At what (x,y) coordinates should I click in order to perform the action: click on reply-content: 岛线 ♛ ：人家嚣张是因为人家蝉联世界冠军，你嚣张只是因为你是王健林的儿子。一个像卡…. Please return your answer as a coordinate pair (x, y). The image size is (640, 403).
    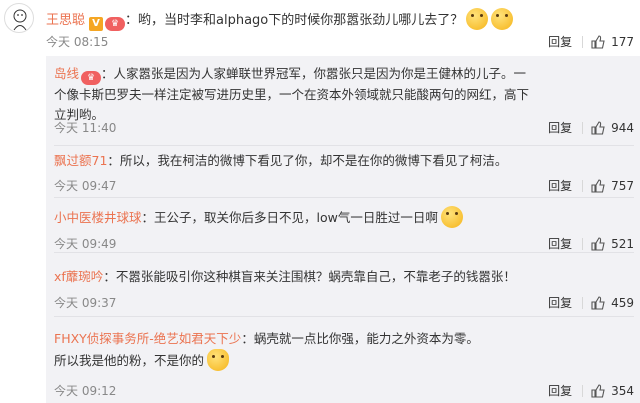
    Looking at the image, I should click on (292, 94).